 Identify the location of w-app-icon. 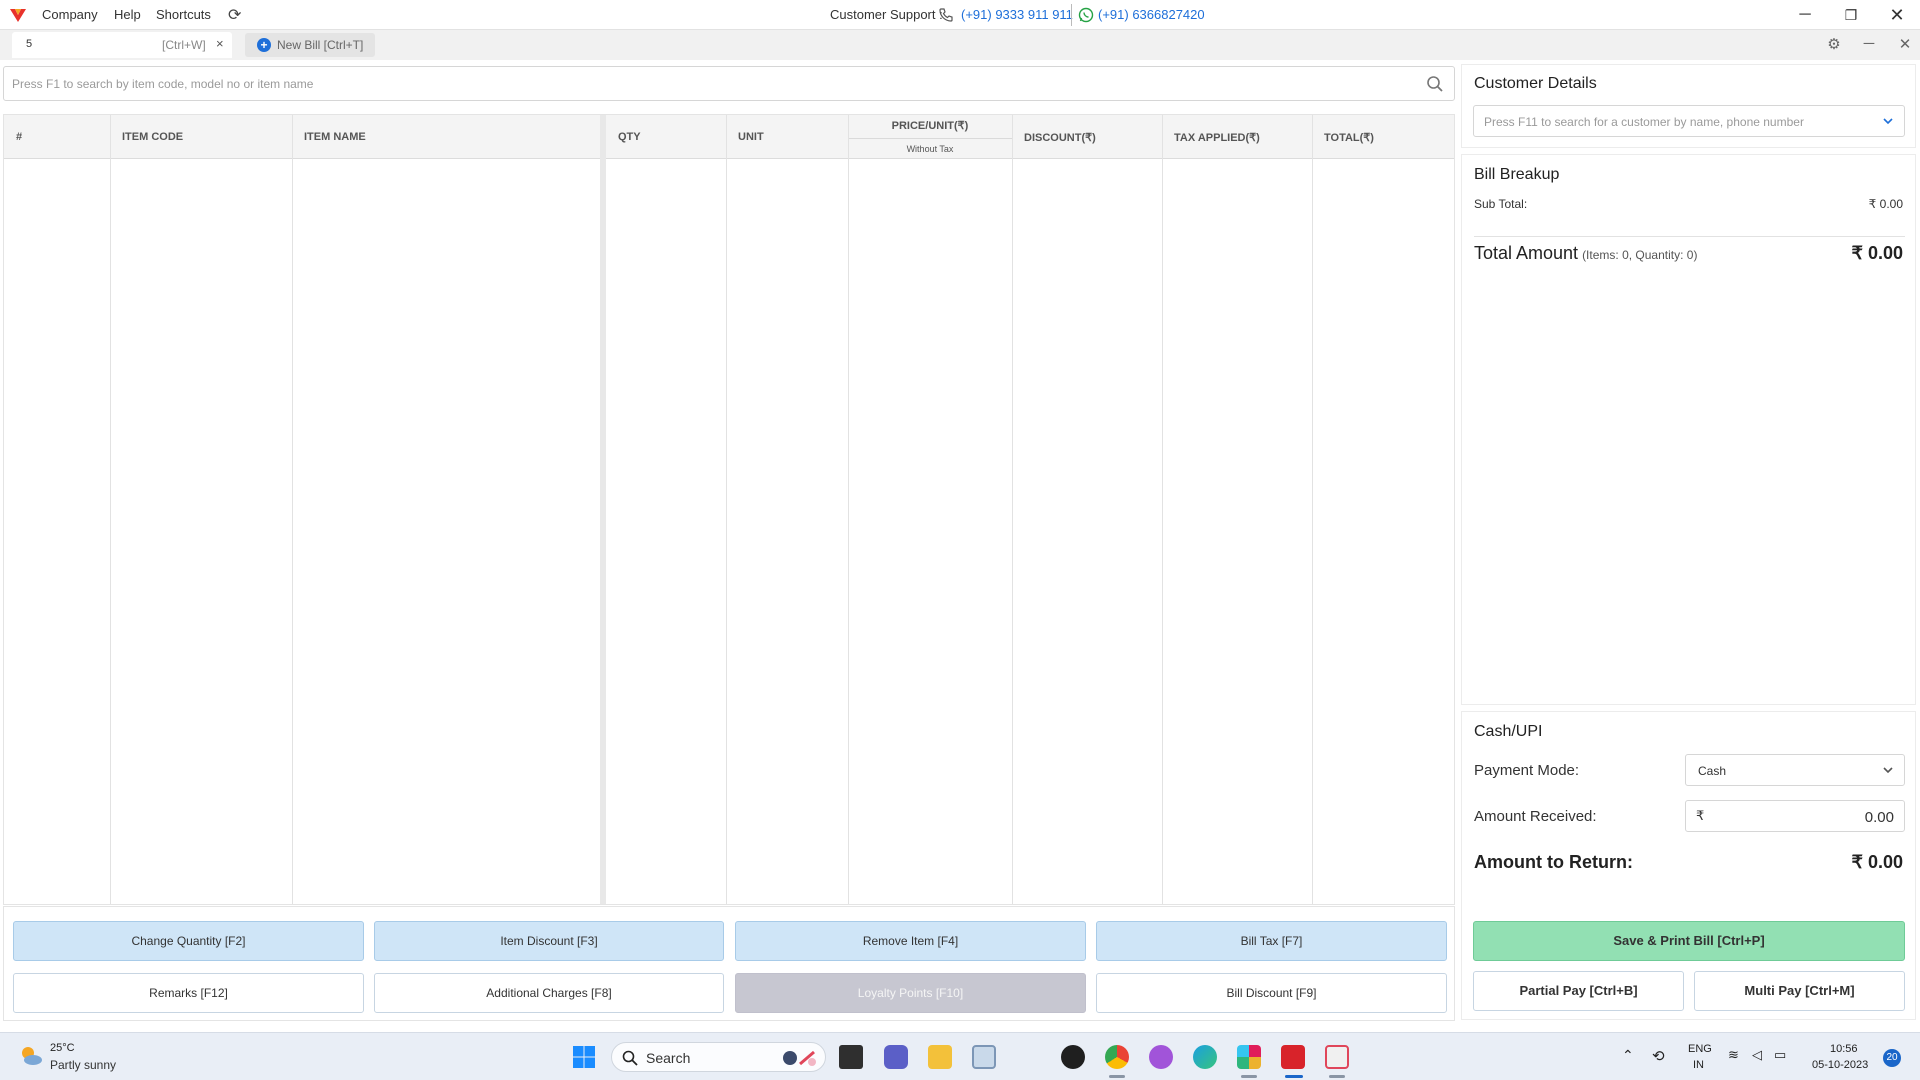
(1161, 1057).